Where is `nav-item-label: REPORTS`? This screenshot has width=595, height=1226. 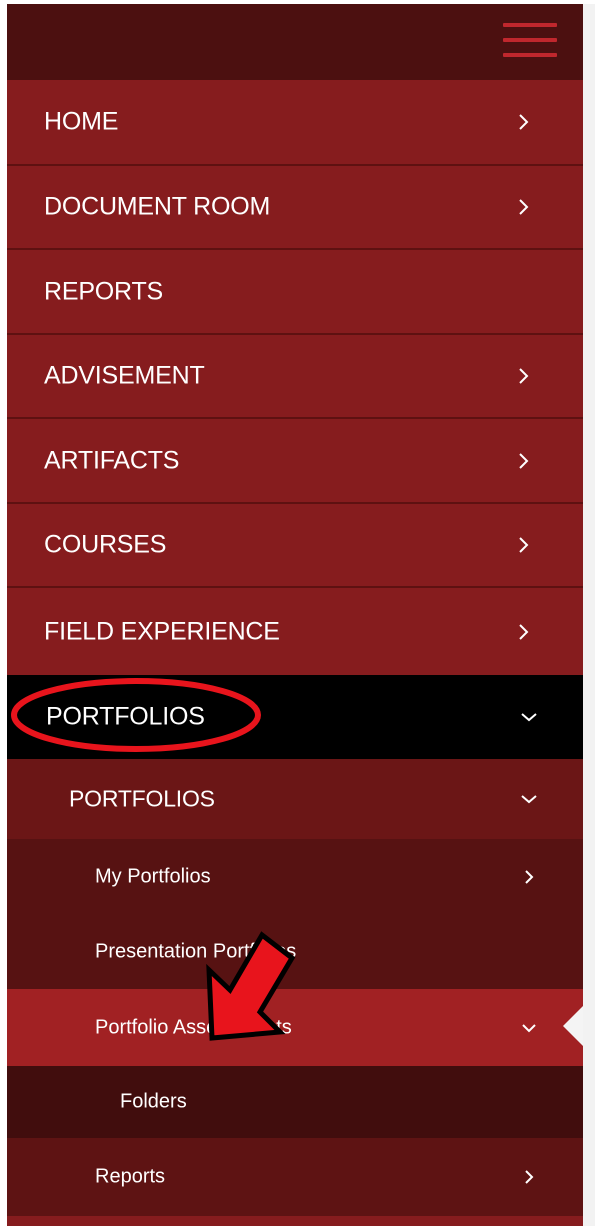 nav-item-label: REPORTS is located at coordinates (103, 291).